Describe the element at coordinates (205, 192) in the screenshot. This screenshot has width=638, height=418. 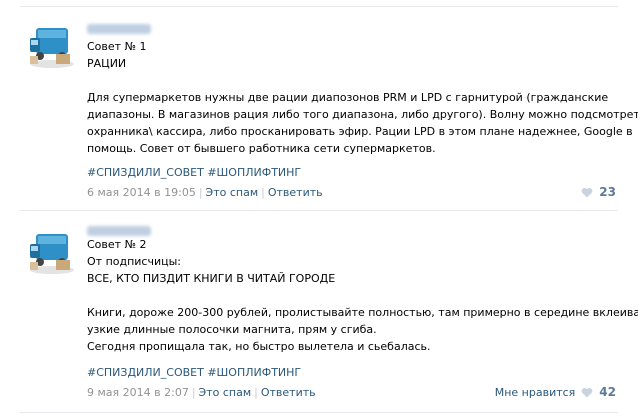
I see `post-meta: 6 мая 2014 в 19:05 | Это спам | Ответить` at that location.